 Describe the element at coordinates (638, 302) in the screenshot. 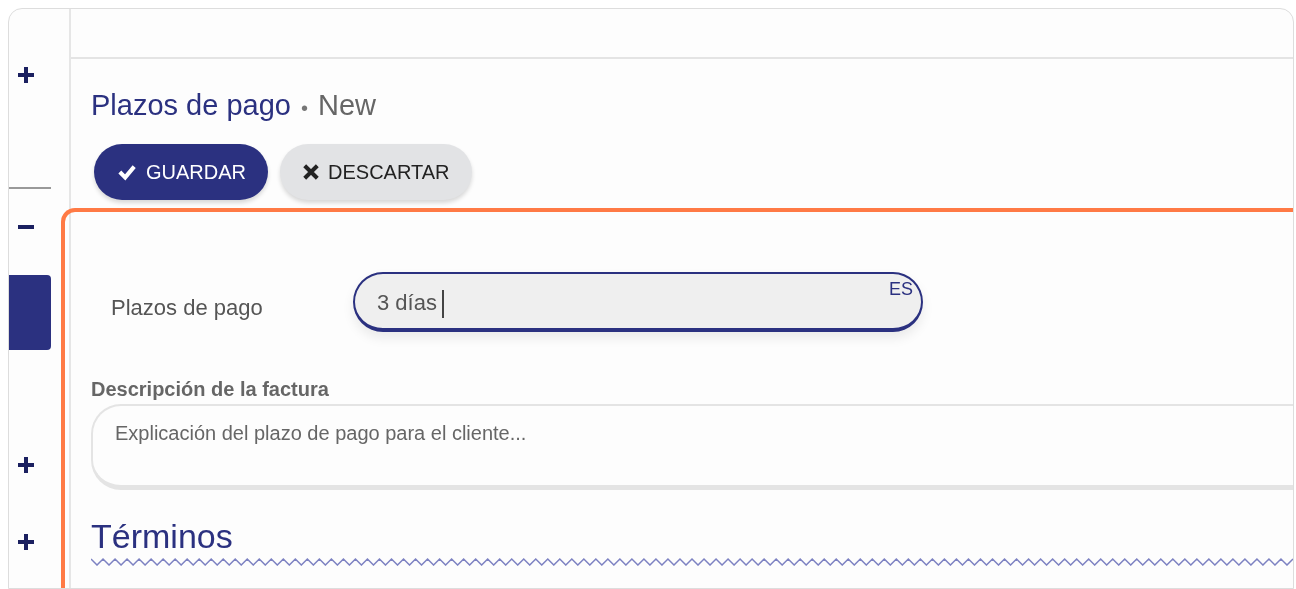

I see `name-input-field: 3 días ES` at that location.